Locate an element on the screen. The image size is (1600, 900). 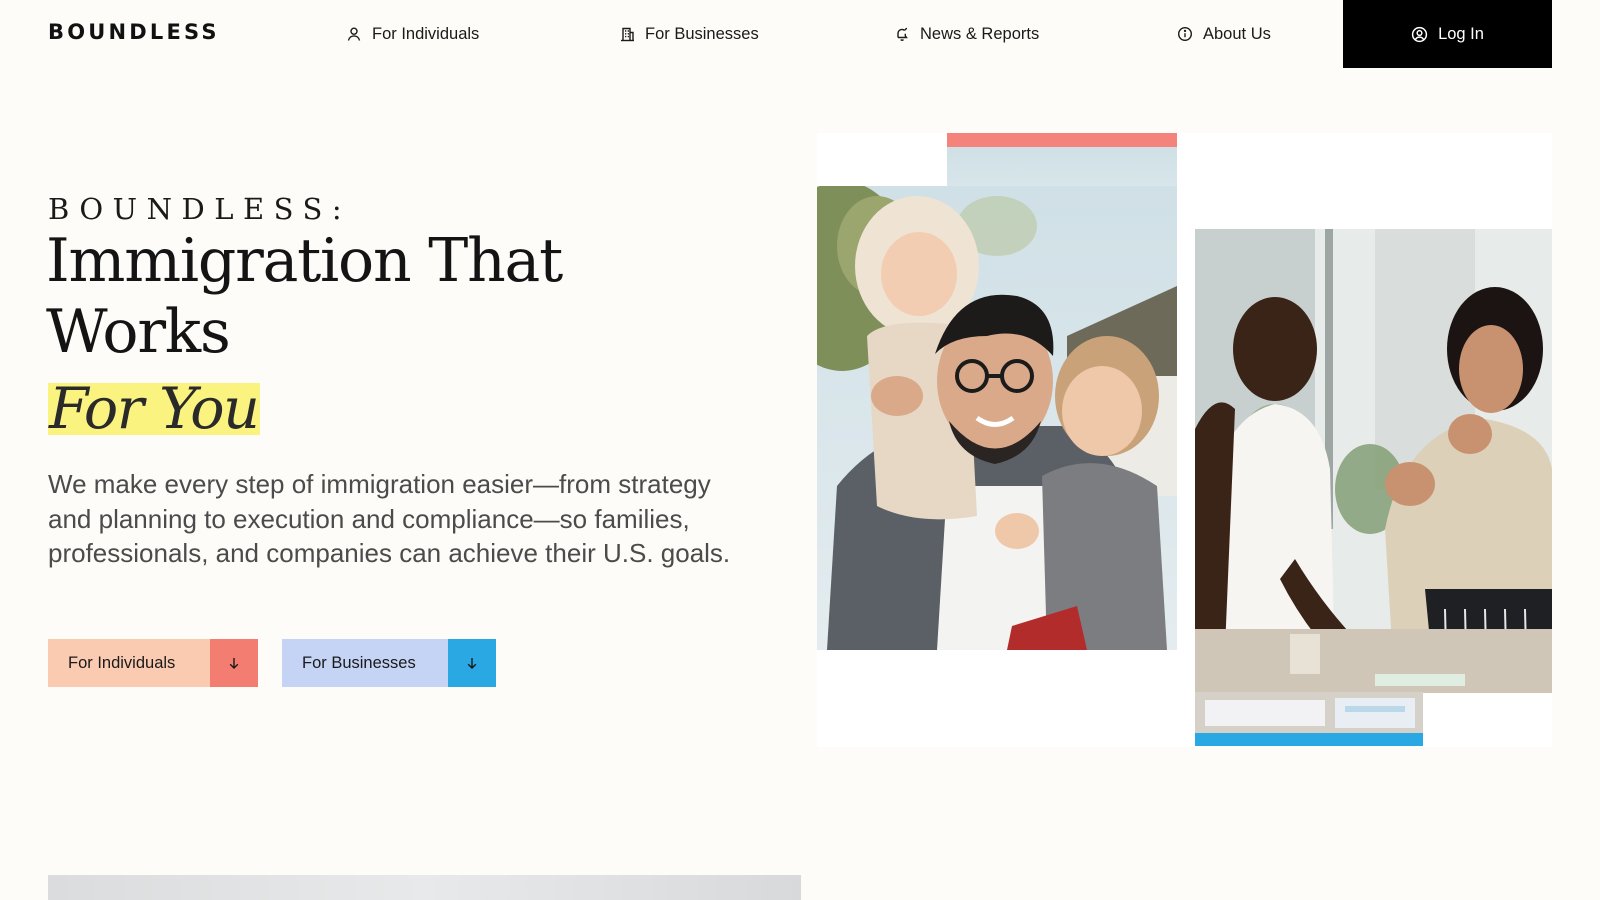
hero-highlight: For You is located at coordinates (154, 409).